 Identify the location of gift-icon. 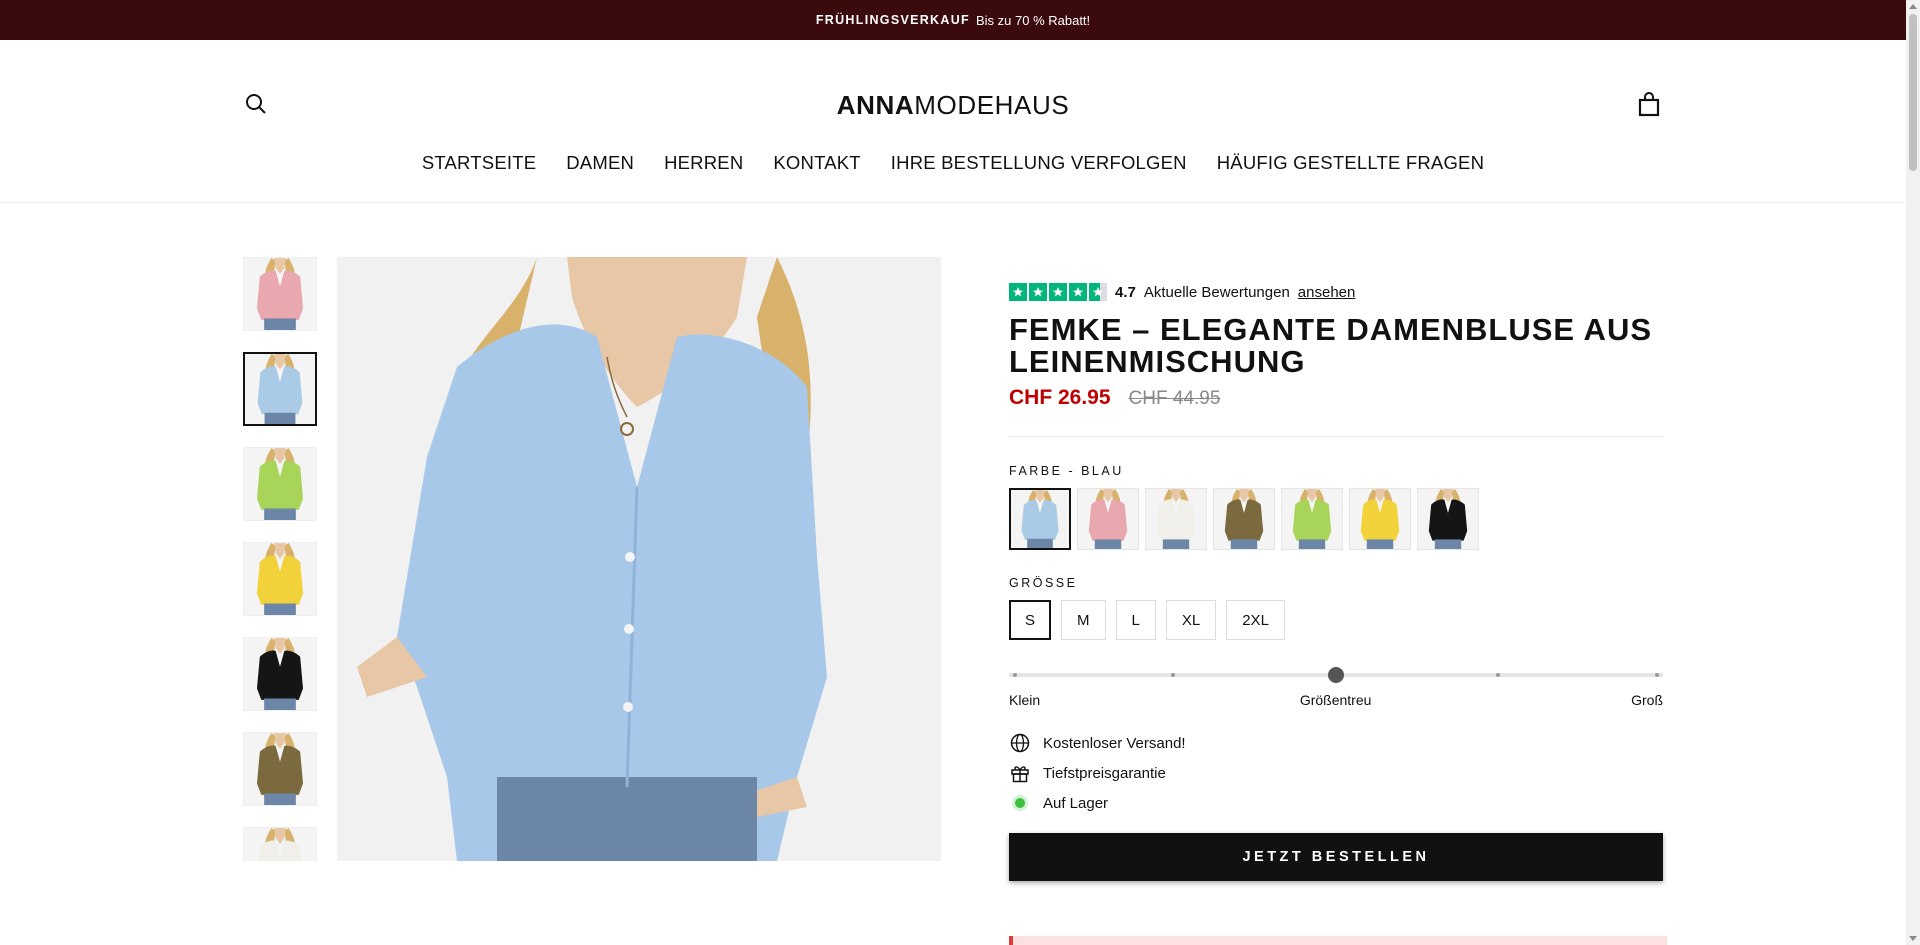
(1020, 773).